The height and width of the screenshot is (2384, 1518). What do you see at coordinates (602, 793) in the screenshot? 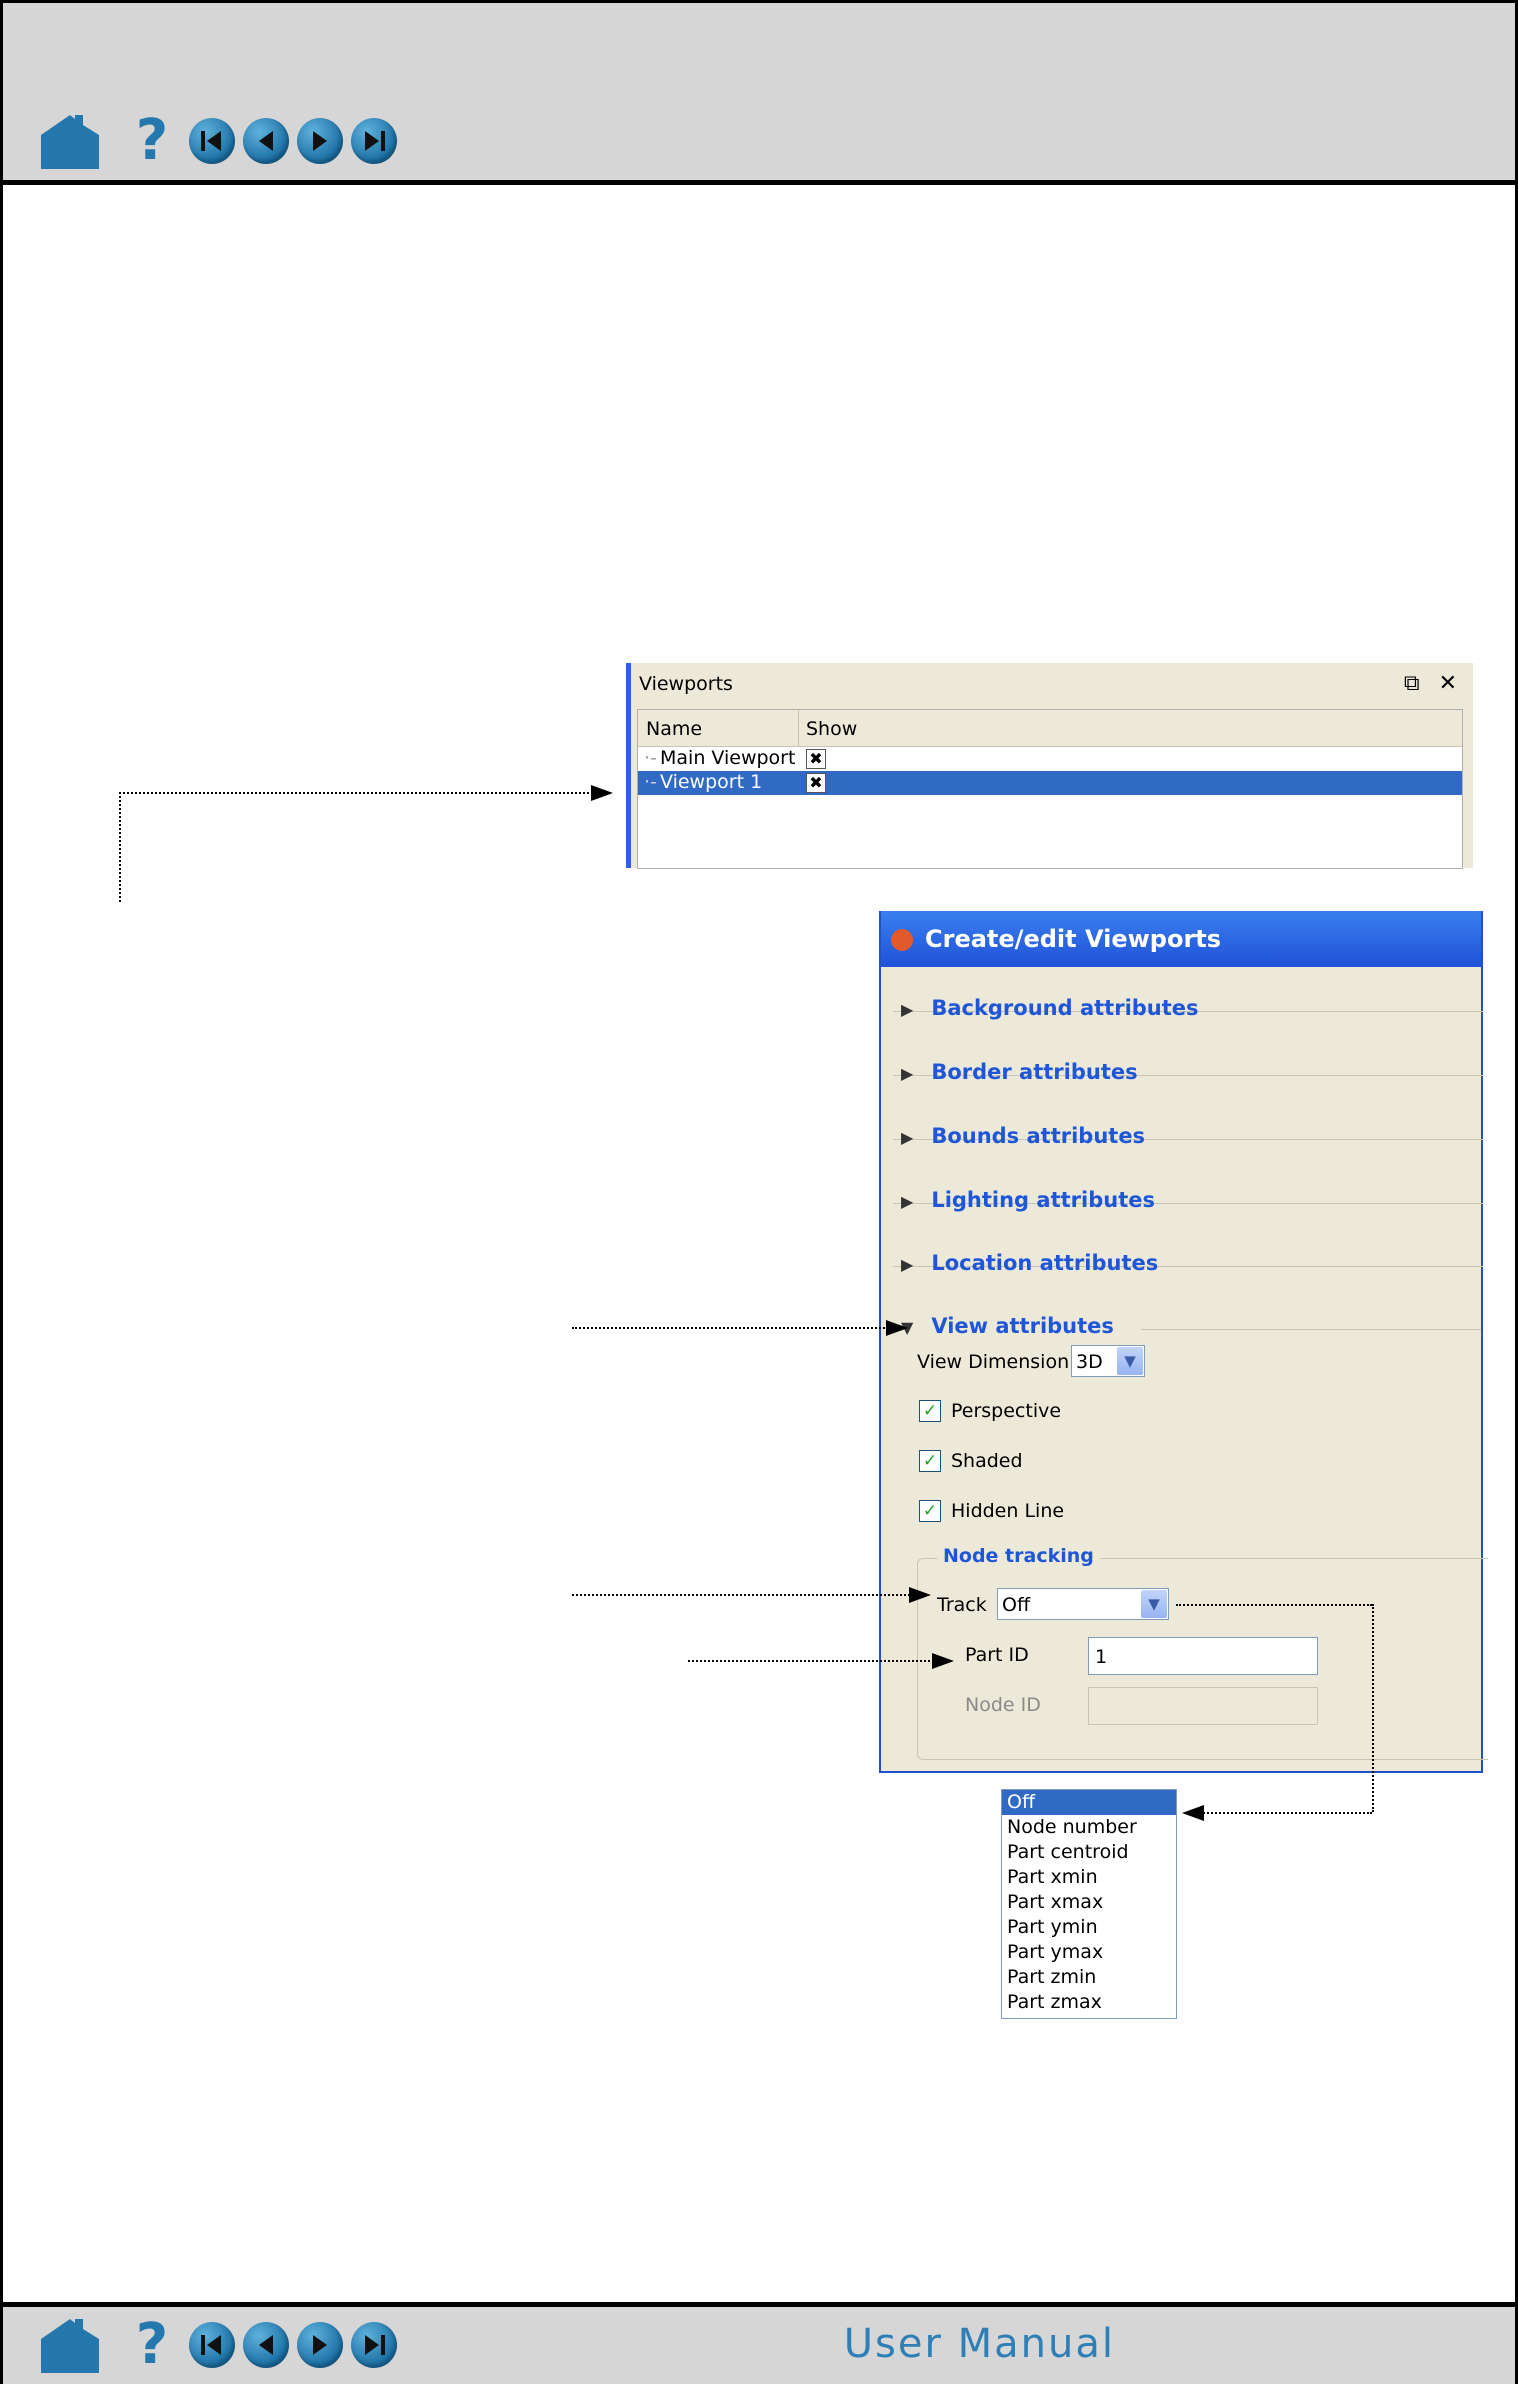
I see `callout-arrow-viewport` at bounding box center [602, 793].